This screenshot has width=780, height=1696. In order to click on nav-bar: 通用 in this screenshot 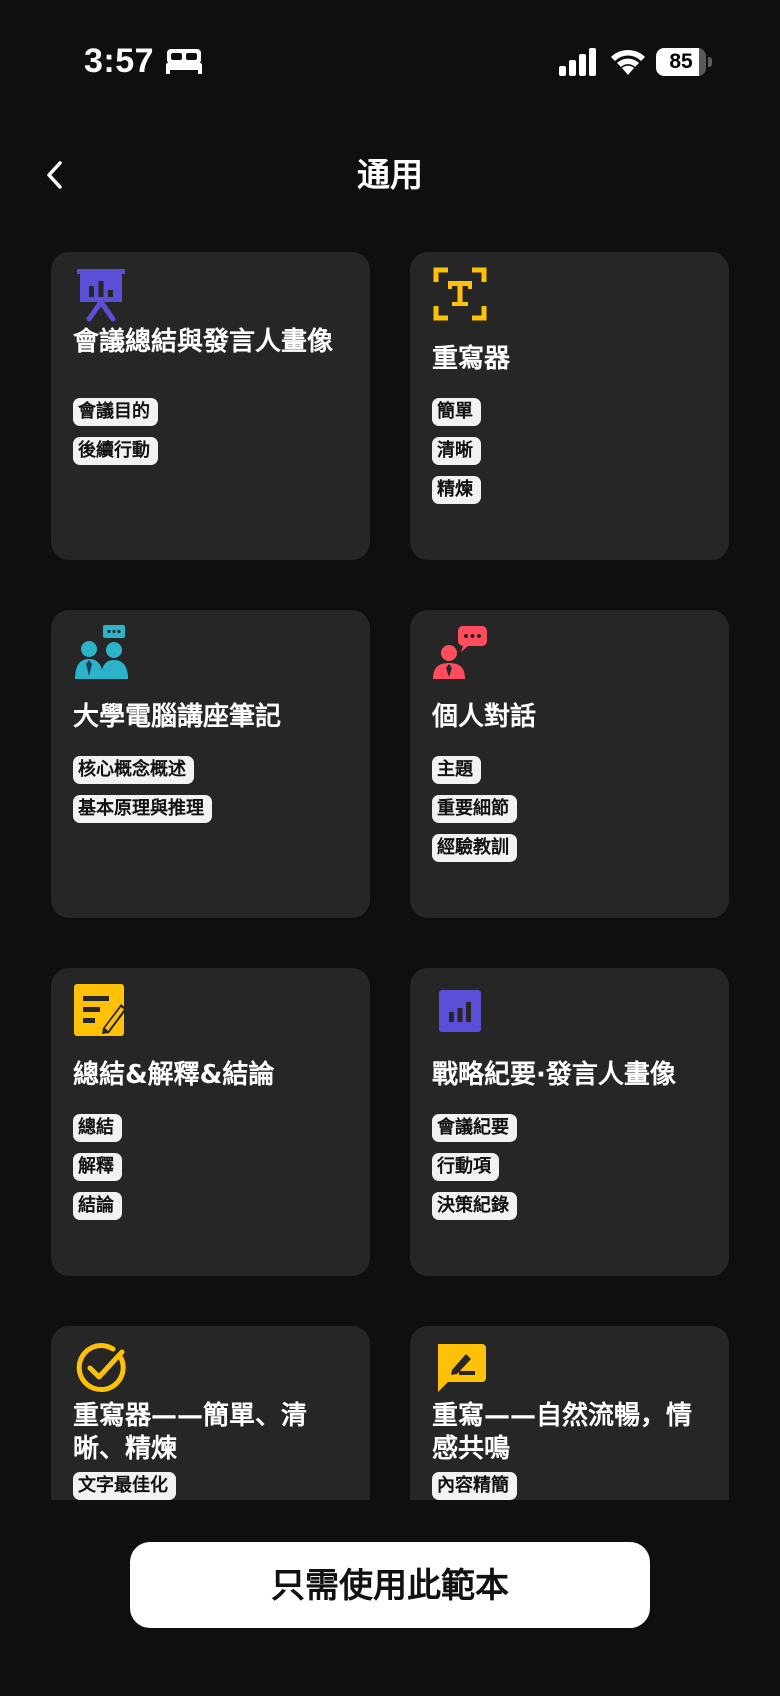, I will do `click(390, 175)`.